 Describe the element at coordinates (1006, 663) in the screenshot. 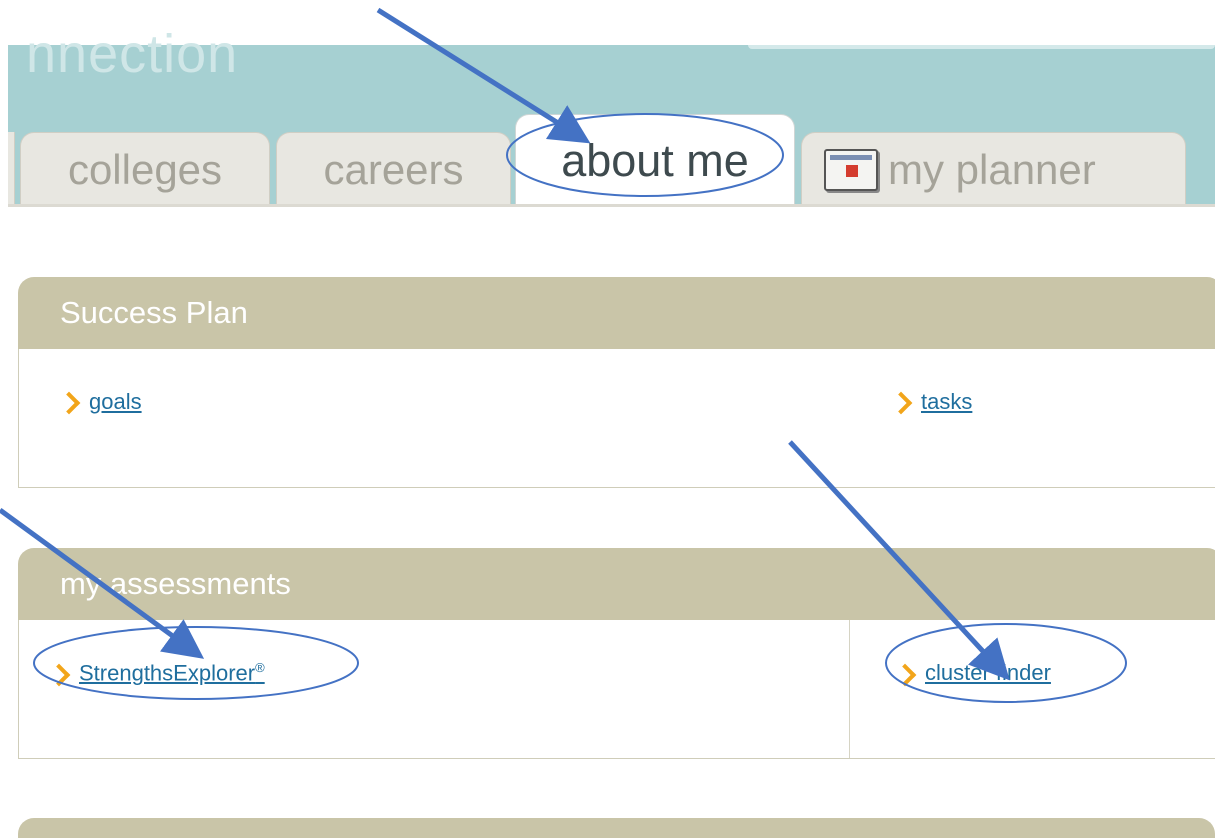

I see `highlight-ellipse-cluster` at that location.